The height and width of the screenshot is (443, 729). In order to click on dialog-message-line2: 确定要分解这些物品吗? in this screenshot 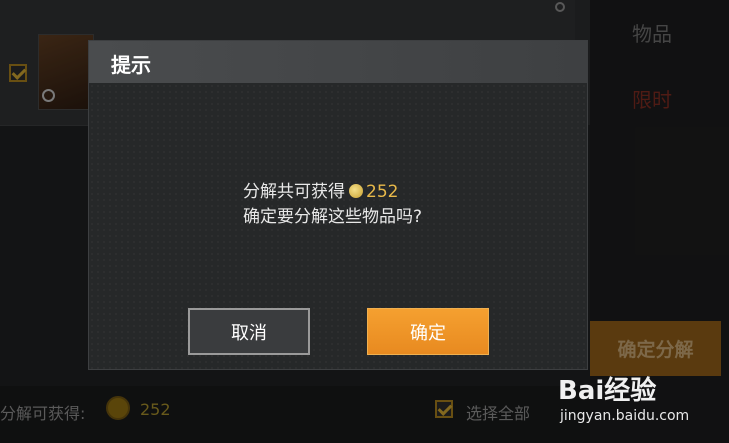, I will do `click(333, 217)`.